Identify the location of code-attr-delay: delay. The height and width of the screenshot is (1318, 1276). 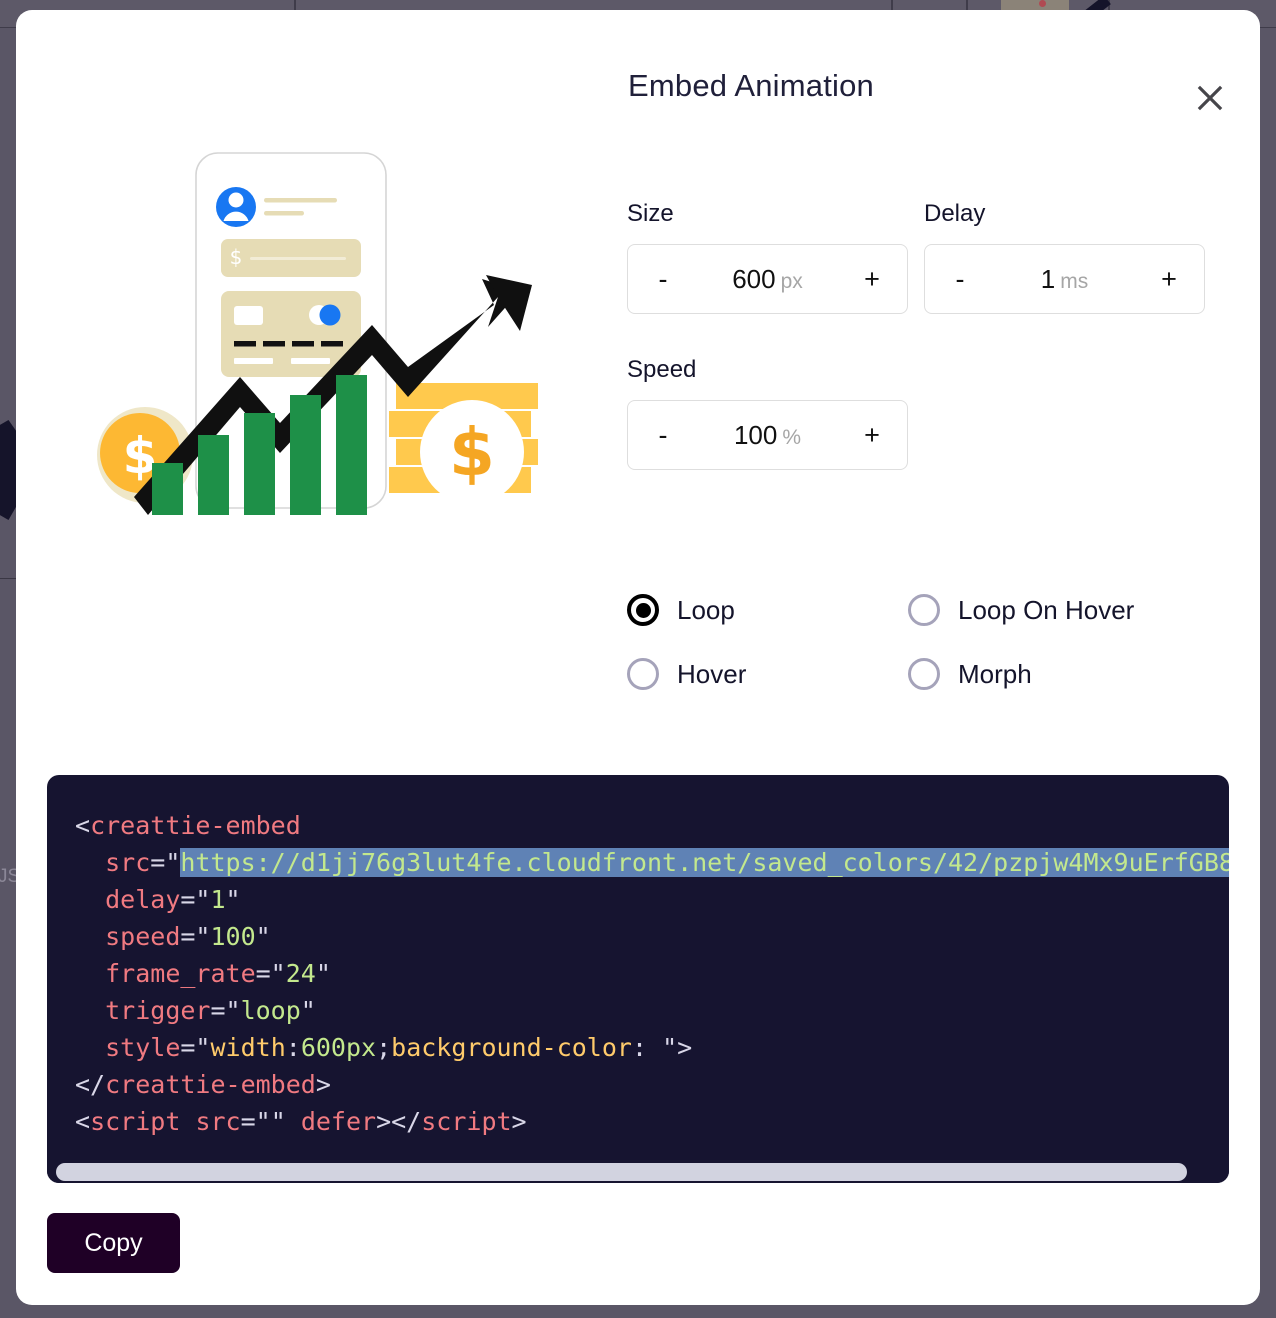
(143, 899).